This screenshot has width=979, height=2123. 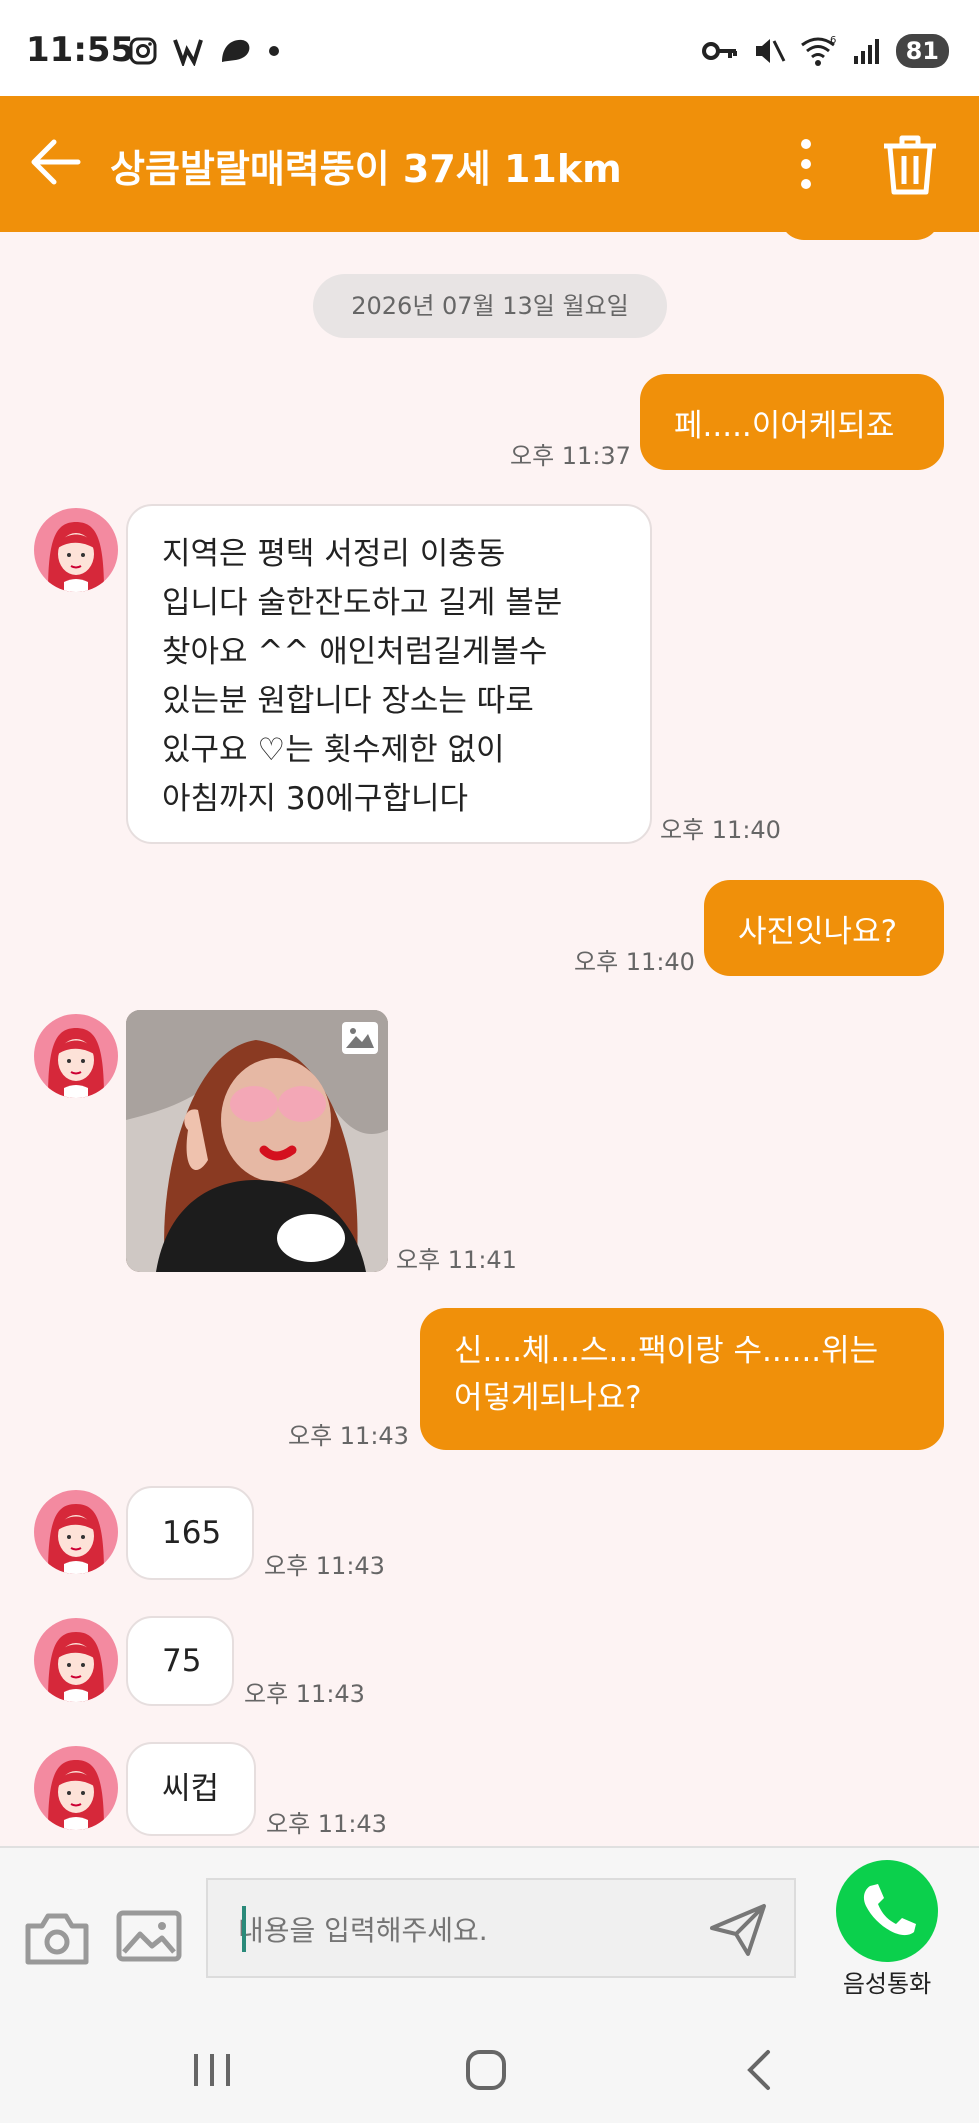 I want to click on message-time: 오후 11:37, so click(x=570, y=456).